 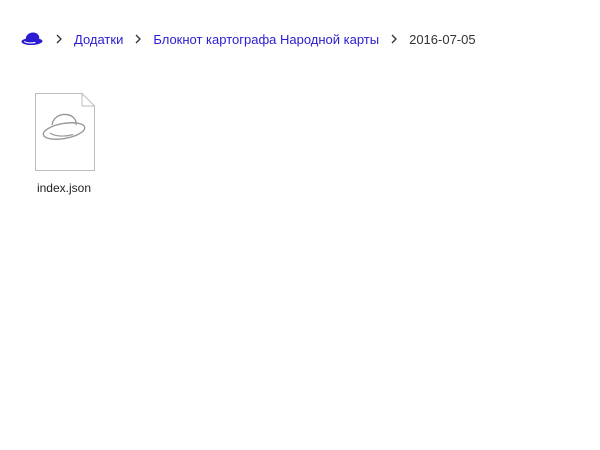 What do you see at coordinates (442, 39) in the screenshot?
I see `breadcrumb-current-folder: 2016-07-05` at bounding box center [442, 39].